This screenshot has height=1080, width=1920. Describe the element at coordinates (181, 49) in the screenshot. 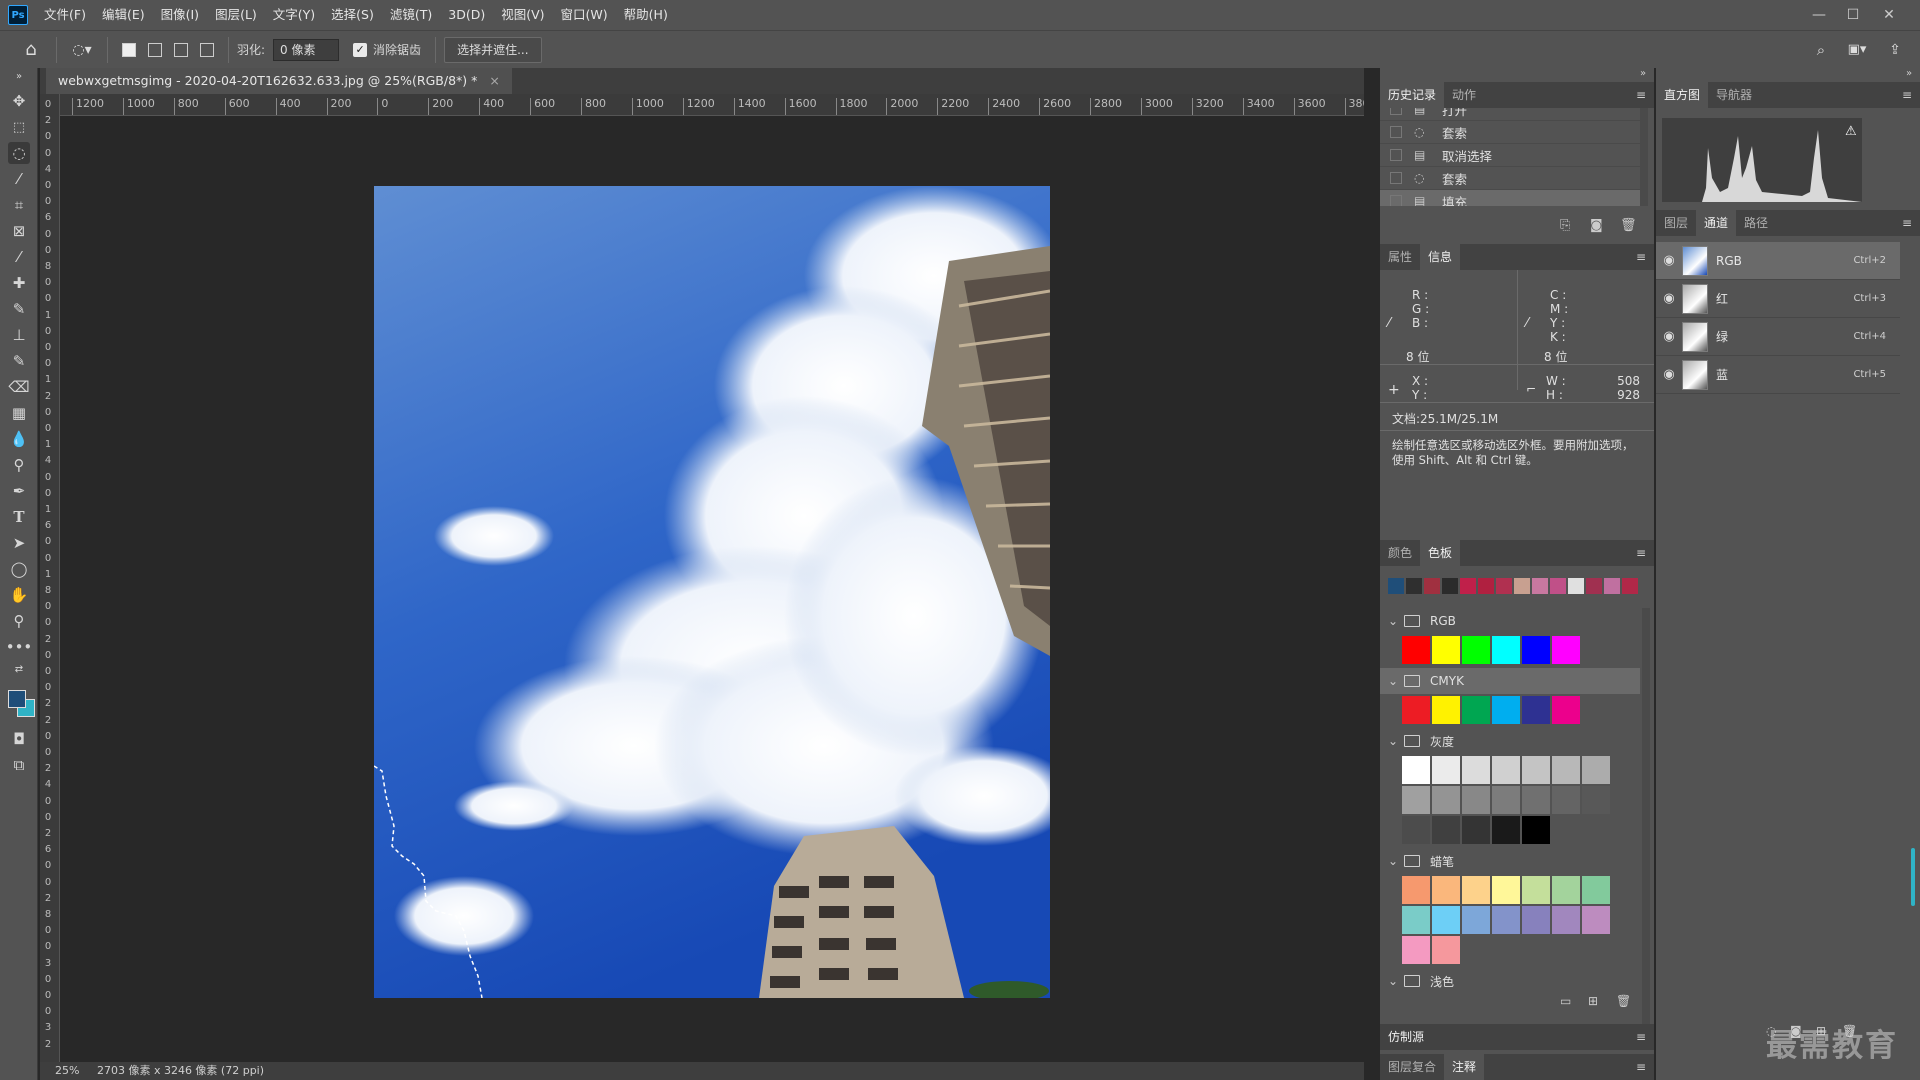

I see `subtract-selection-mode-icon` at that location.